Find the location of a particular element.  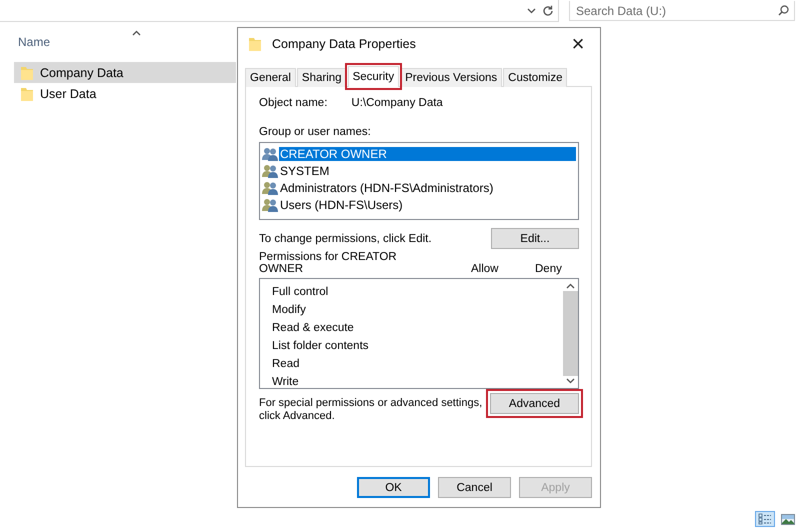

permission-item: List folder contents is located at coordinates (321, 346).